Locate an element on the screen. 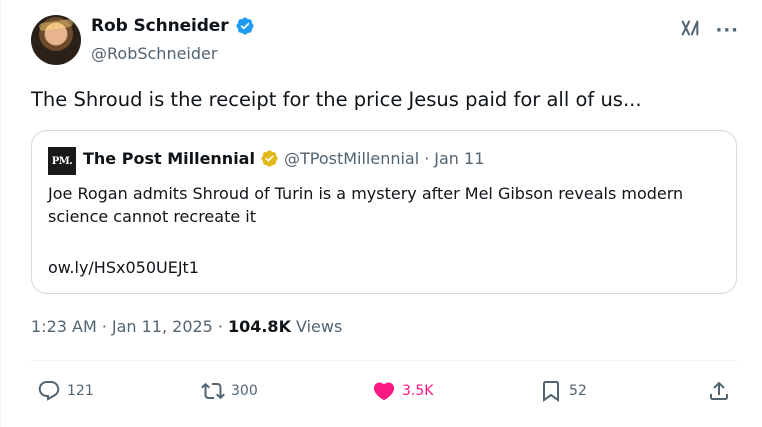 The height and width of the screenshot is (427, 762). more-icon: ··· is located at coordinates (727, 30).